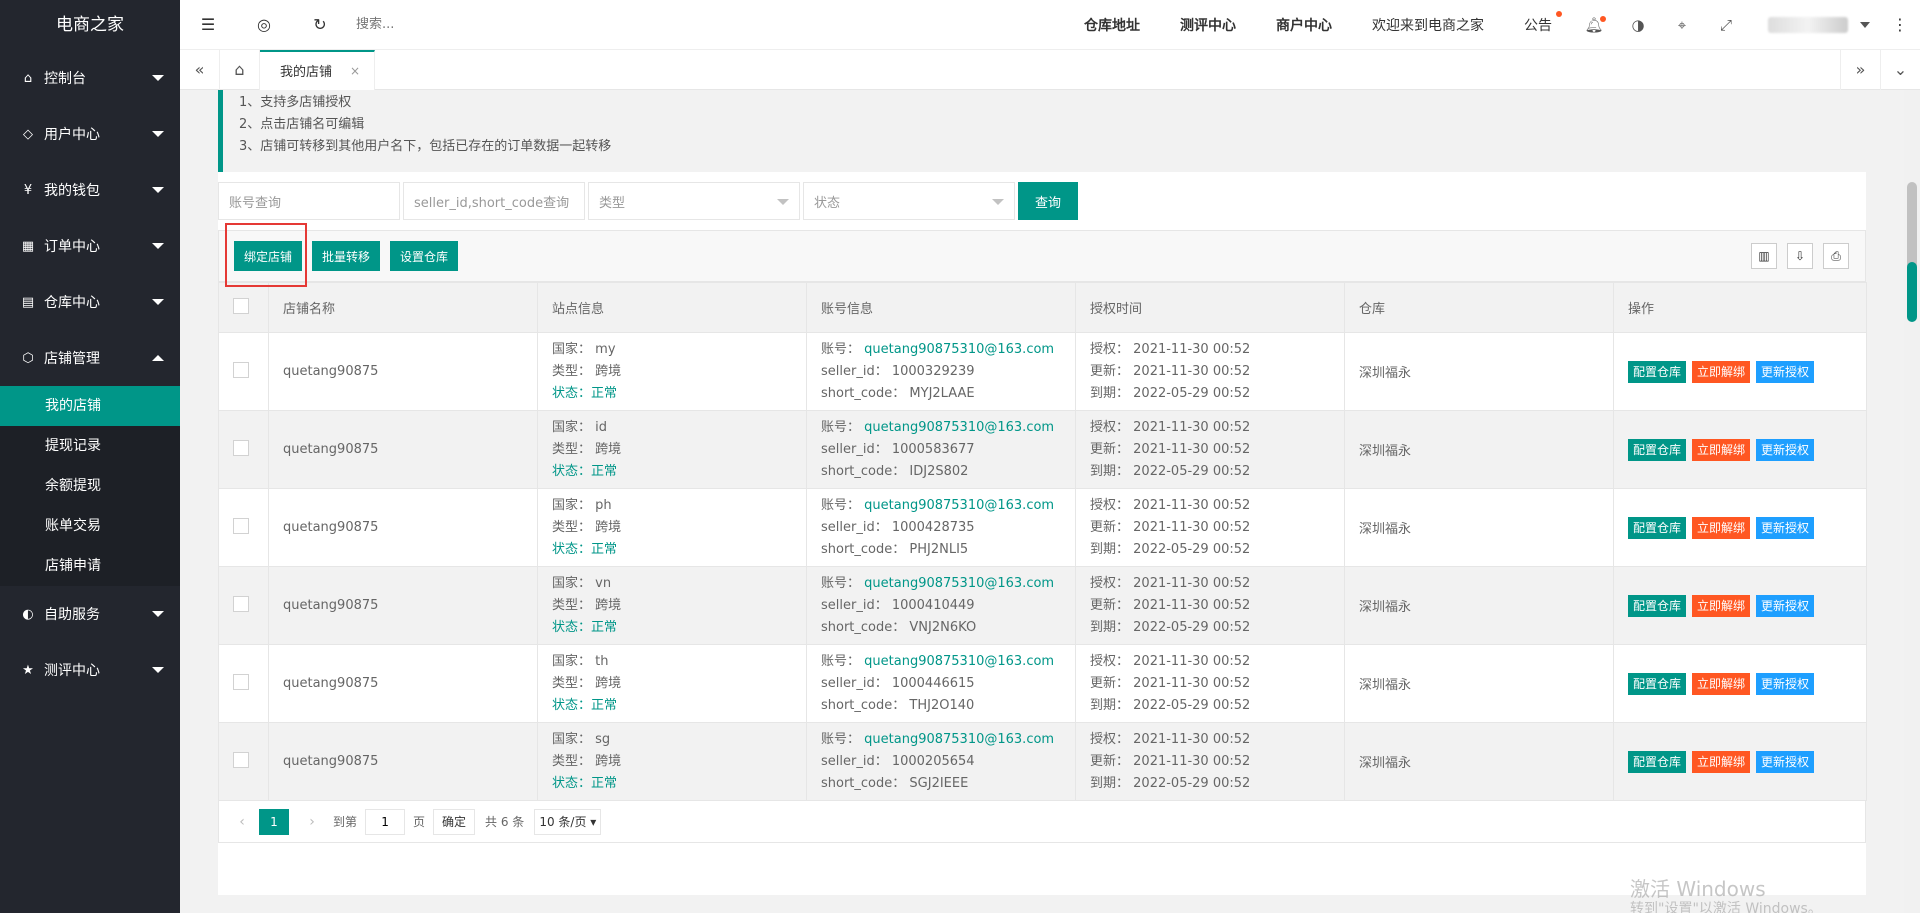  I want to click on tabs-scroll-right-icon: », so click(1860, 69).